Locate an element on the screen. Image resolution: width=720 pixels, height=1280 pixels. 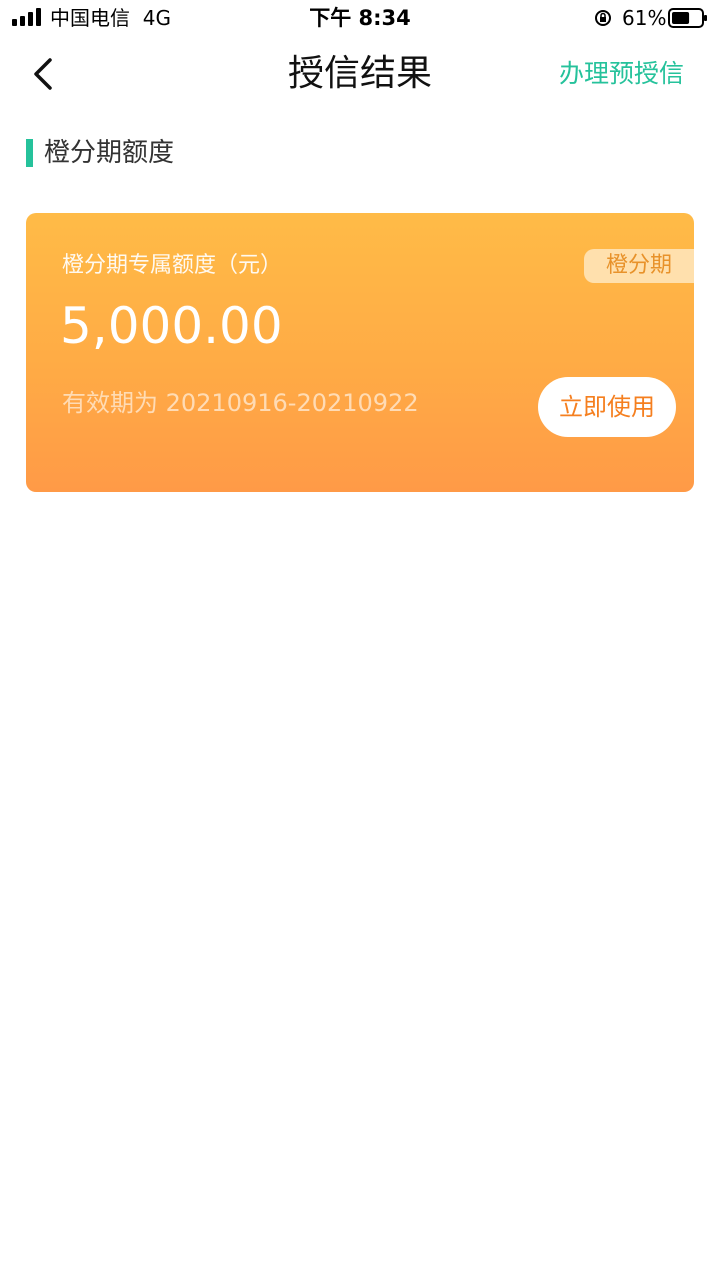
credit-limit-label: 橙分期专属额度（元） is located at coordinates (172, 265).